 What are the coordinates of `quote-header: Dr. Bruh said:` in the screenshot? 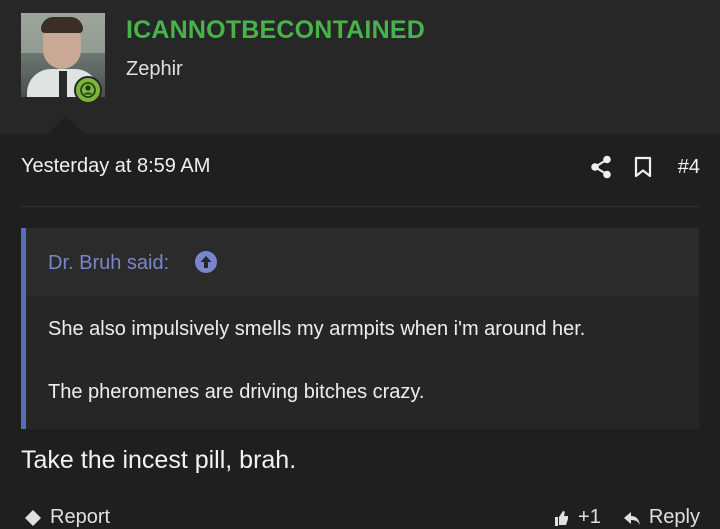 It's located at (362, 262).